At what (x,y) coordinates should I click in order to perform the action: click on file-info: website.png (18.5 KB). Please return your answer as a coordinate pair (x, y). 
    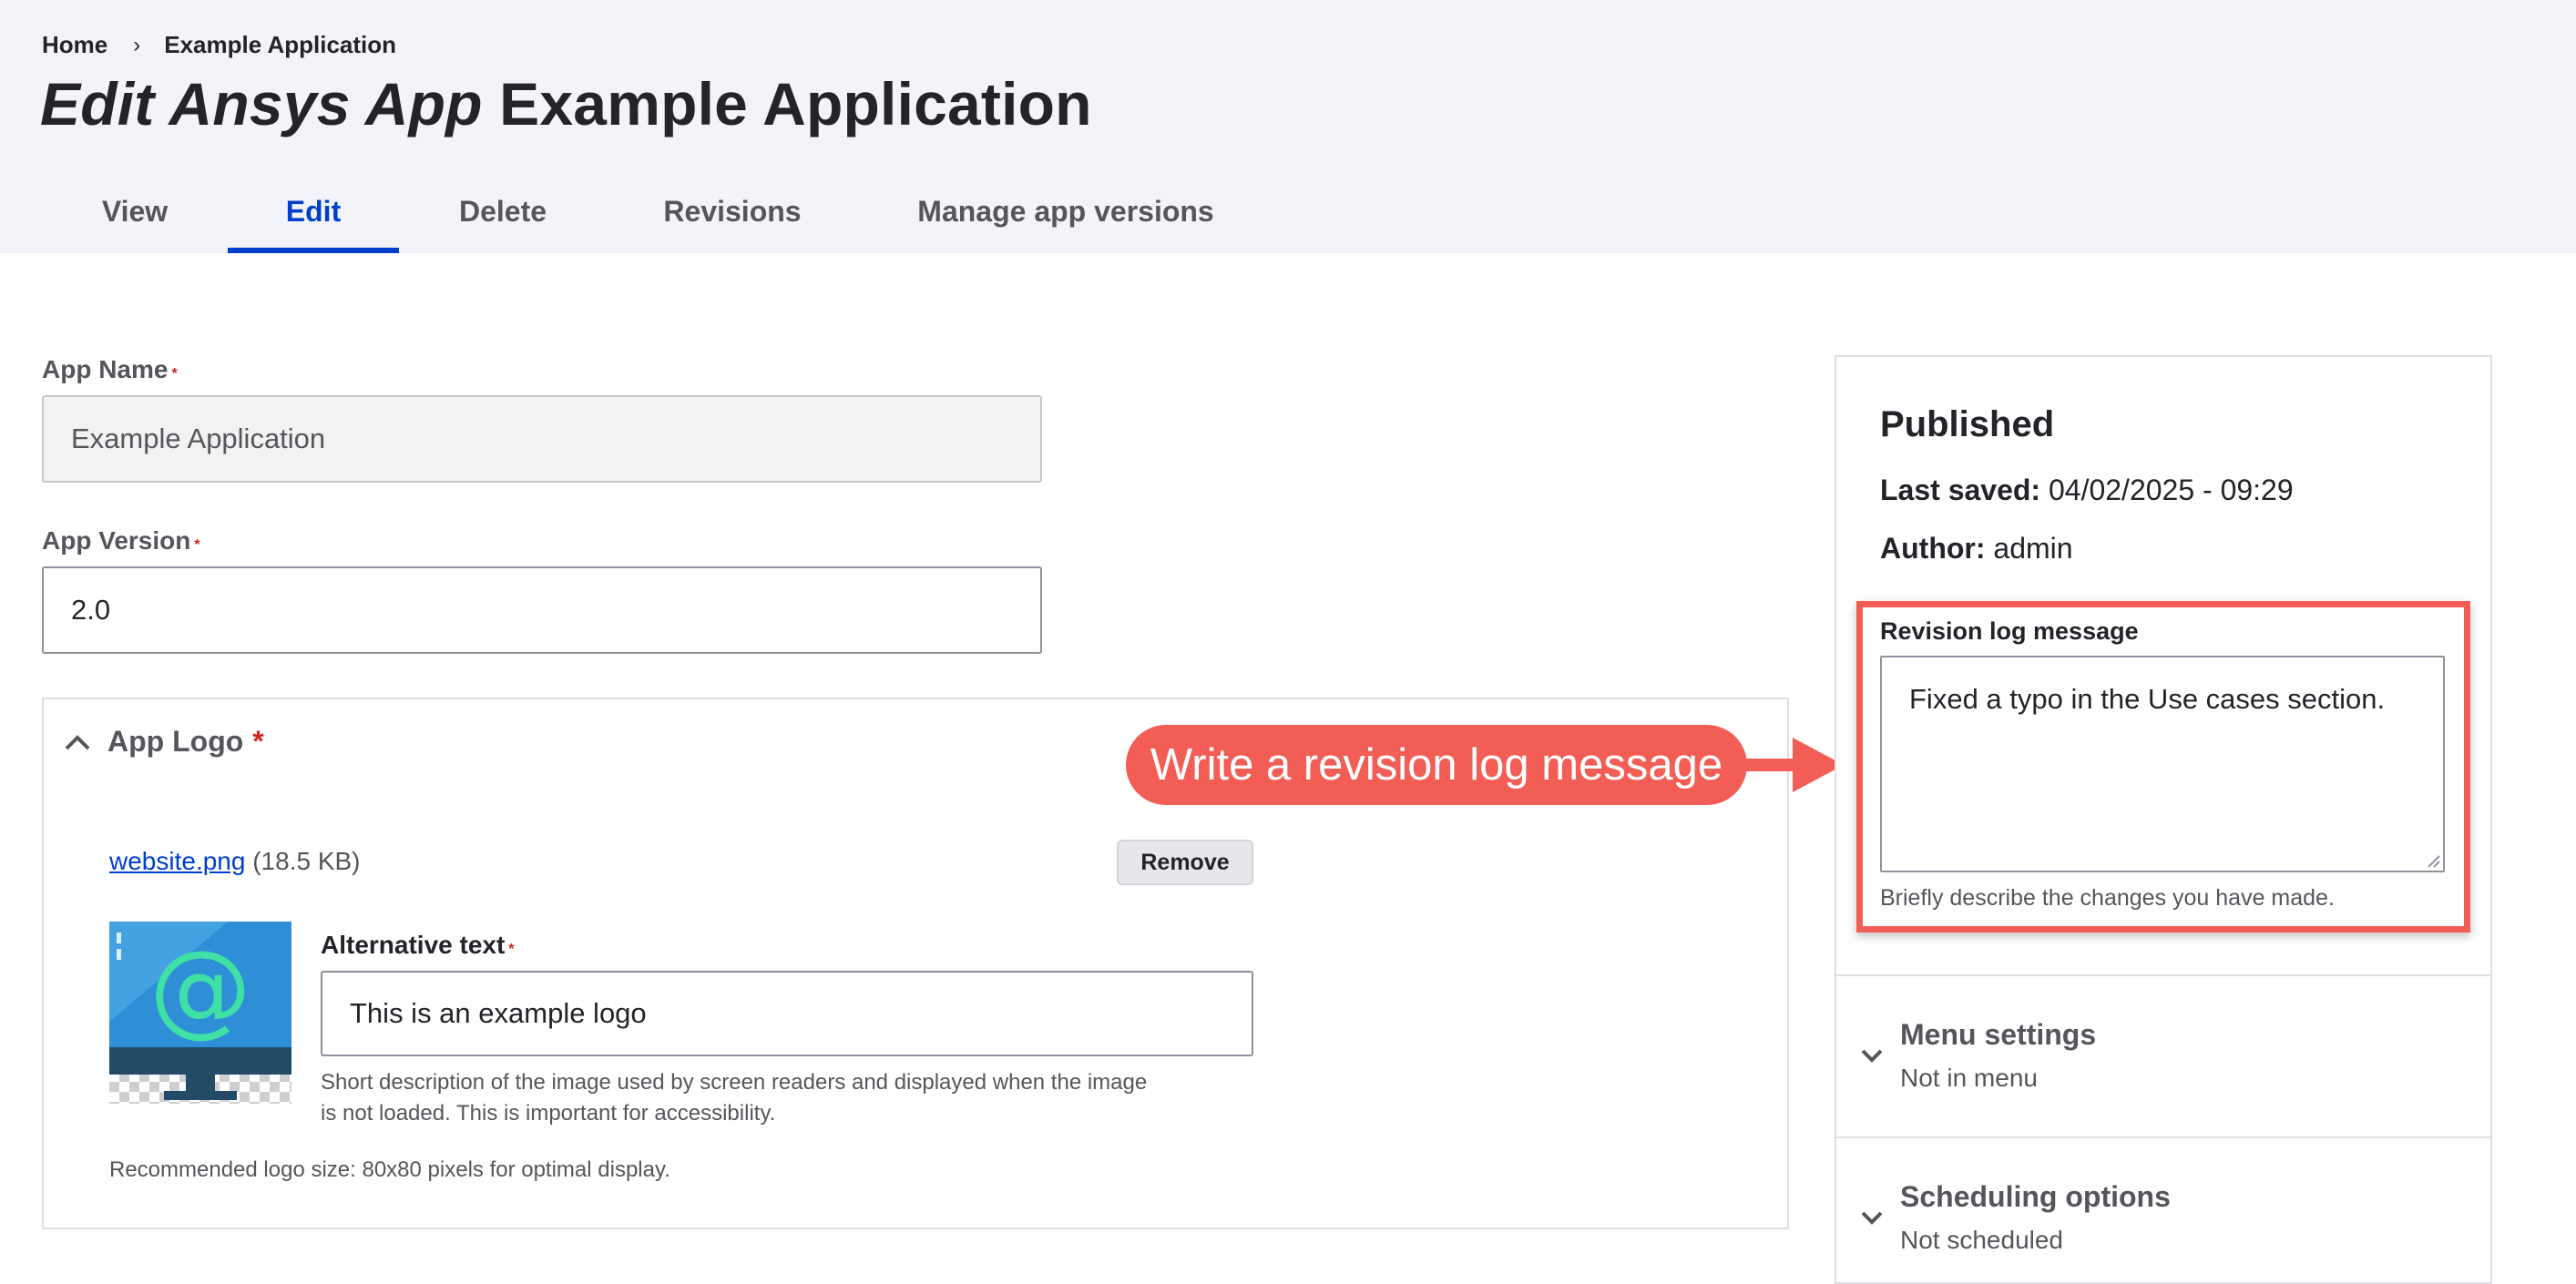
    Looking at the image, I should click on (235, 862).